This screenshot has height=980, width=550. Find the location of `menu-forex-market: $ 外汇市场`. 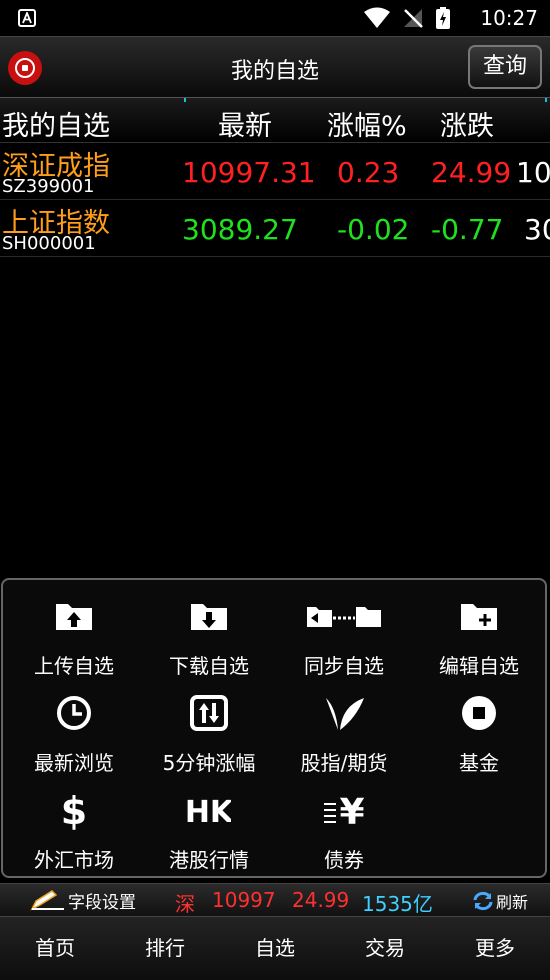

menu-forex-market: $ 外汇市场 is located at coordinates (74, 823).